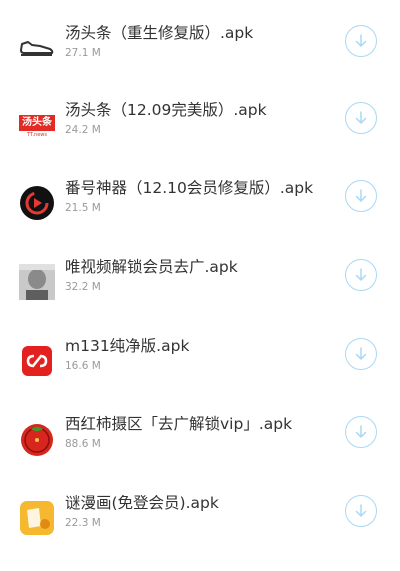 The image size is (400, 571). Describe the element at coordinates (37, 203) in the screenshot. I see `play-disc-icon` at that location.